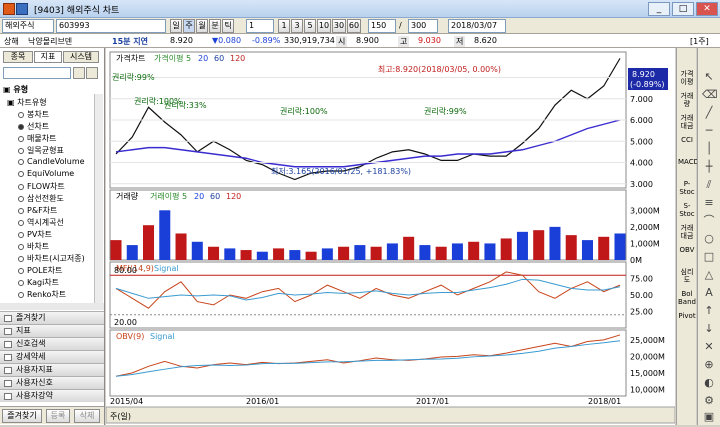 The height and width of the screenshot is (427, 720). What do you see at coordinates (52, 369) in the screenshot?
I see `section-4: 사용자지표` at bounding box center [52, 369].